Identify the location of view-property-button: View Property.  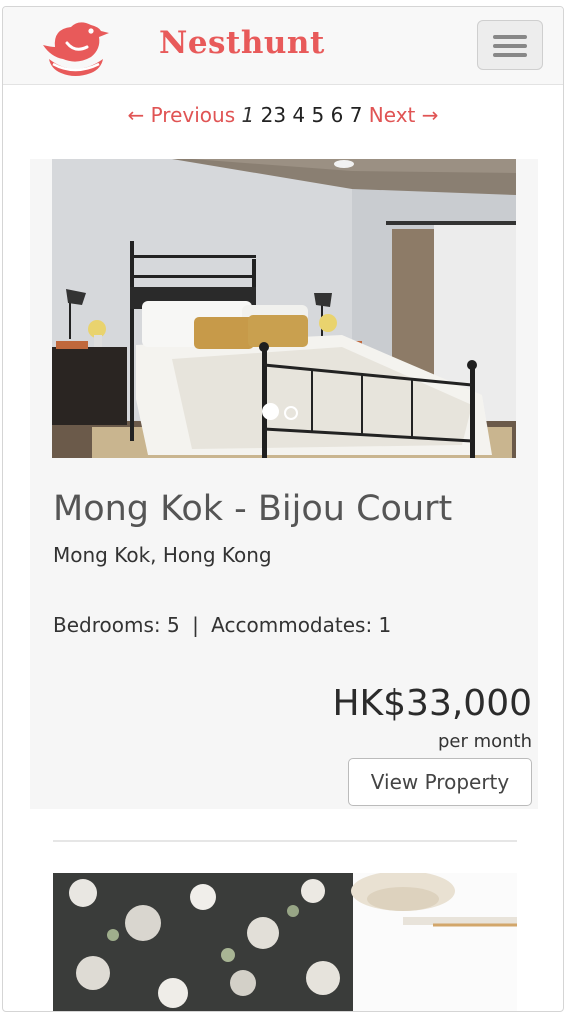
(440, 782).